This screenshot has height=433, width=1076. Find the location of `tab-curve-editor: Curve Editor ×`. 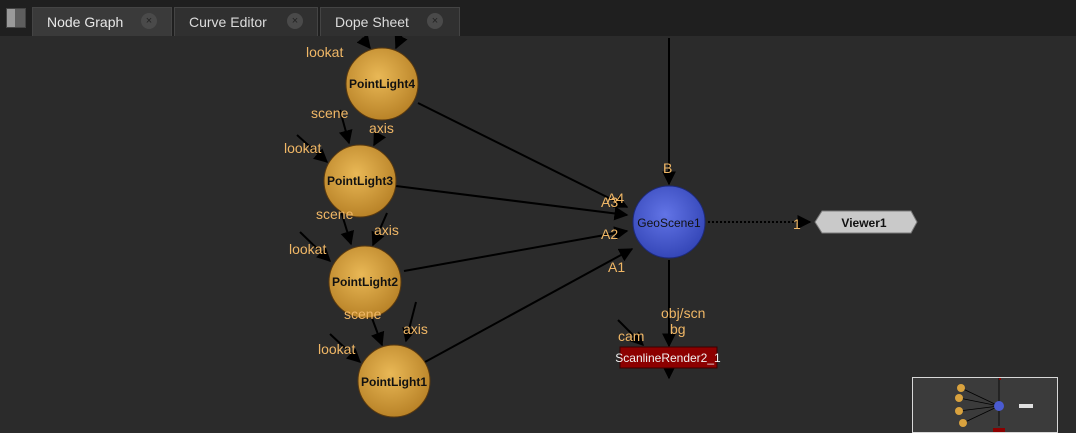

tab-curve-editor: Curve Editor × is located at coordinates (246, 22).